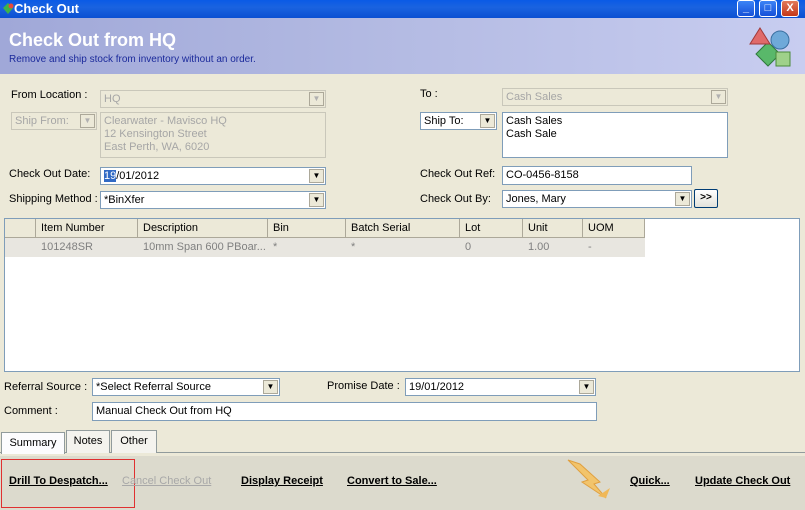 This screenshot has width=805, height=510. I want to click on referral-source-label: Referral Source :, so click(46, 387).